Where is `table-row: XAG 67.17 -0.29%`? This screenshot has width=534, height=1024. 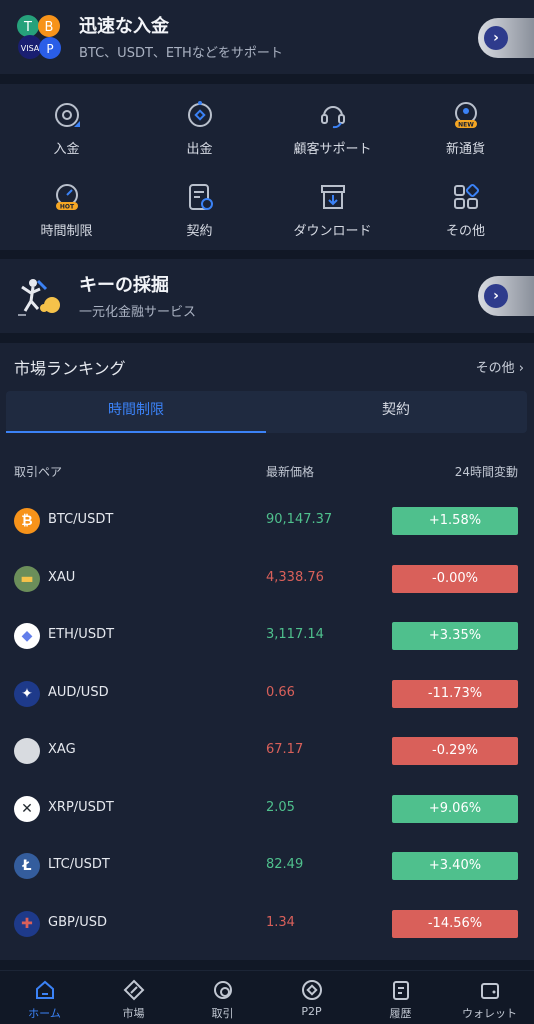
table-row: XAG 67.17 -0.29% is located at coordinates (267, 751).